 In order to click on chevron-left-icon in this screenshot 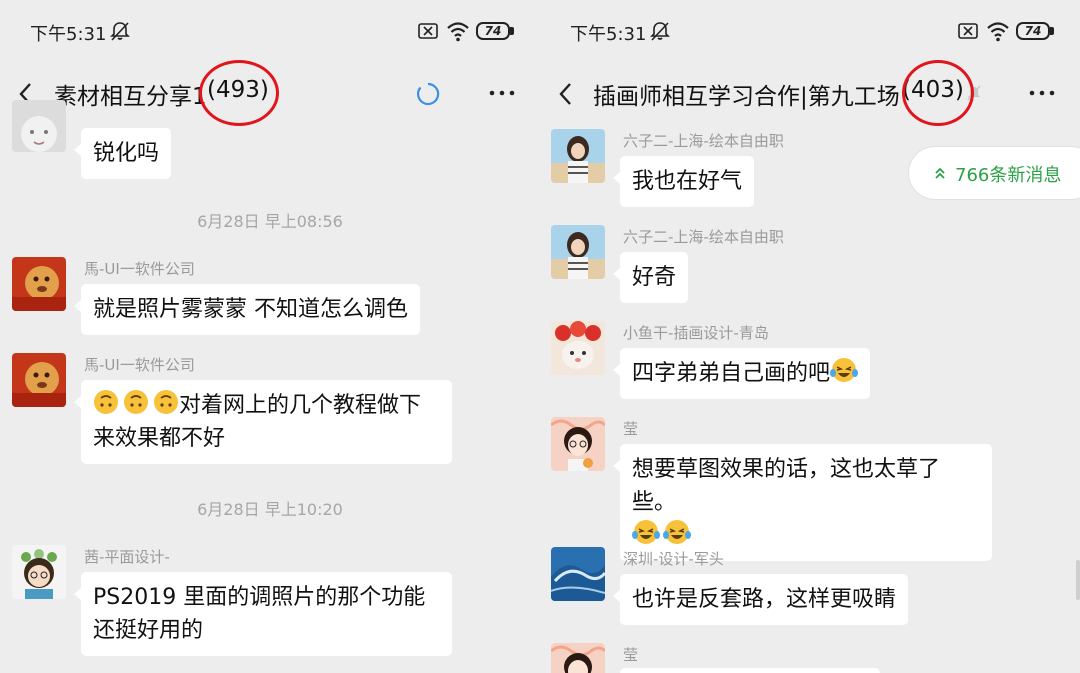, I will do `click(566, 94)`.